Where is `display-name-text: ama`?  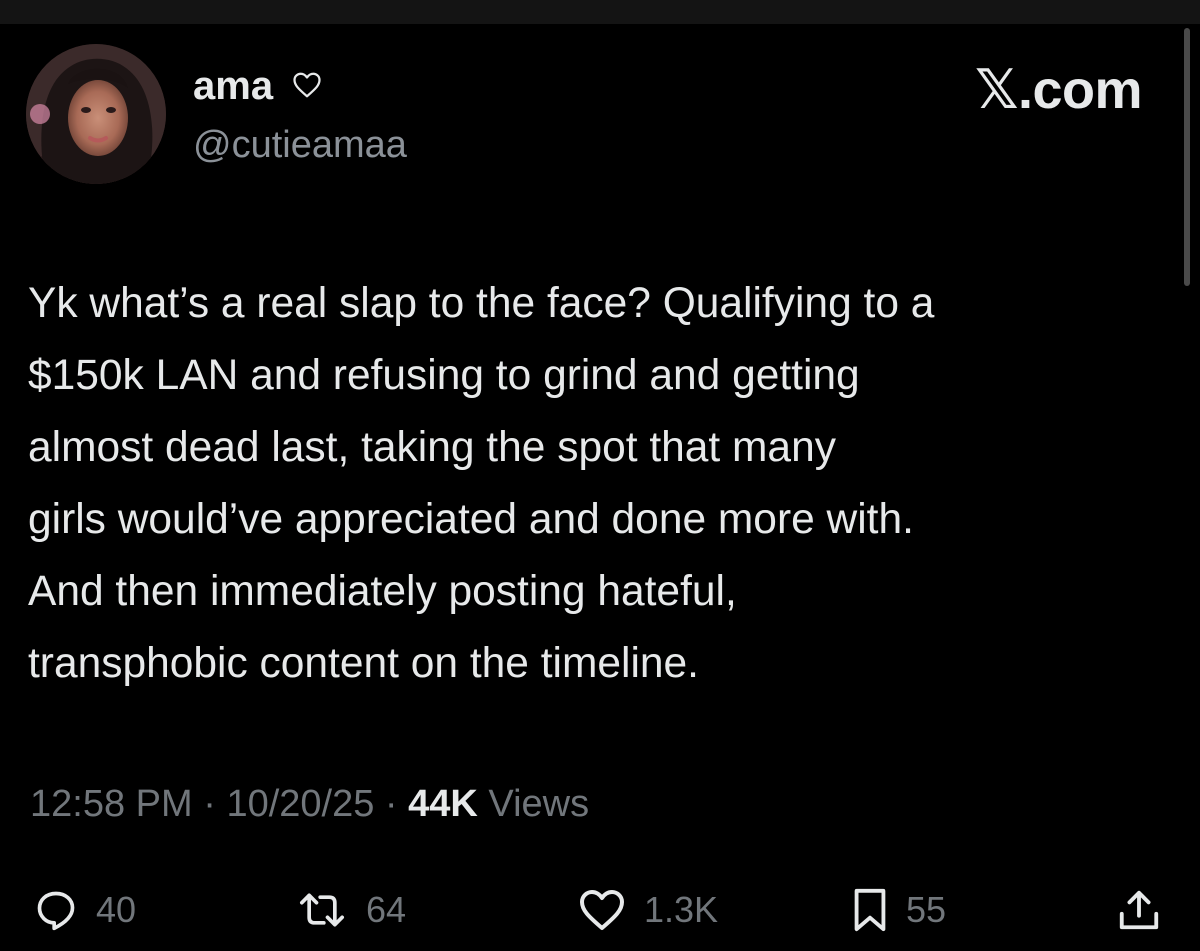
display-name-text: ama is located at coordinates (233, 86).